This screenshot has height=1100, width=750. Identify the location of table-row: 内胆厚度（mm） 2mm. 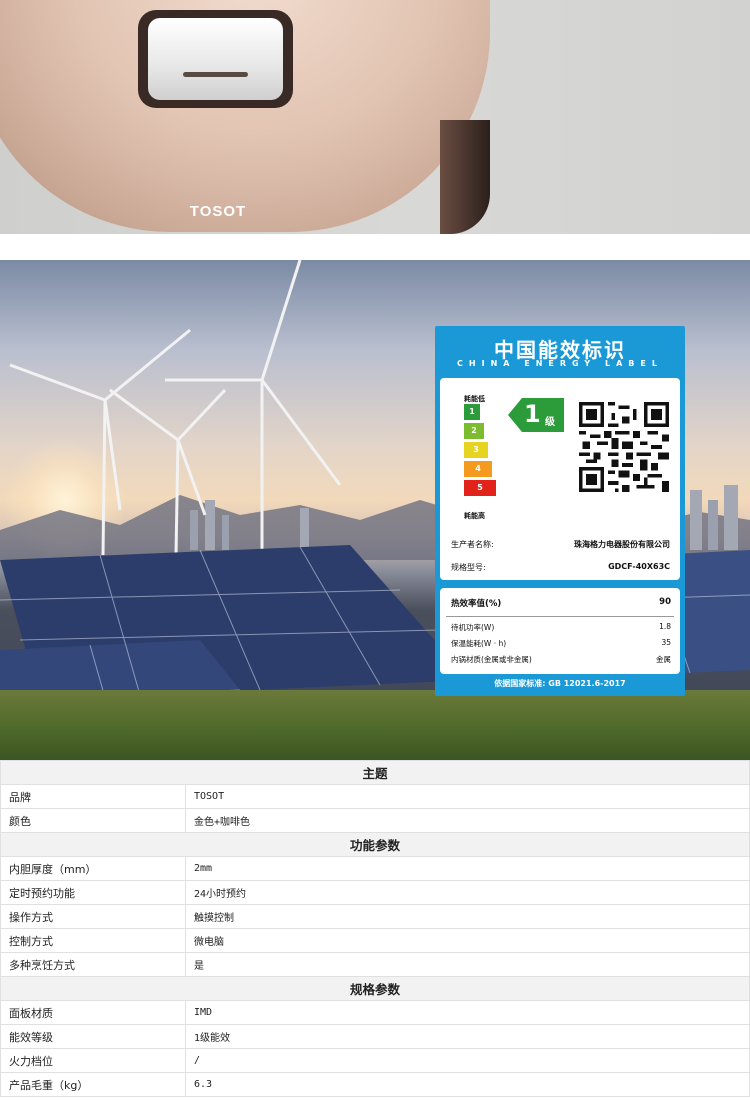
(375, 868).